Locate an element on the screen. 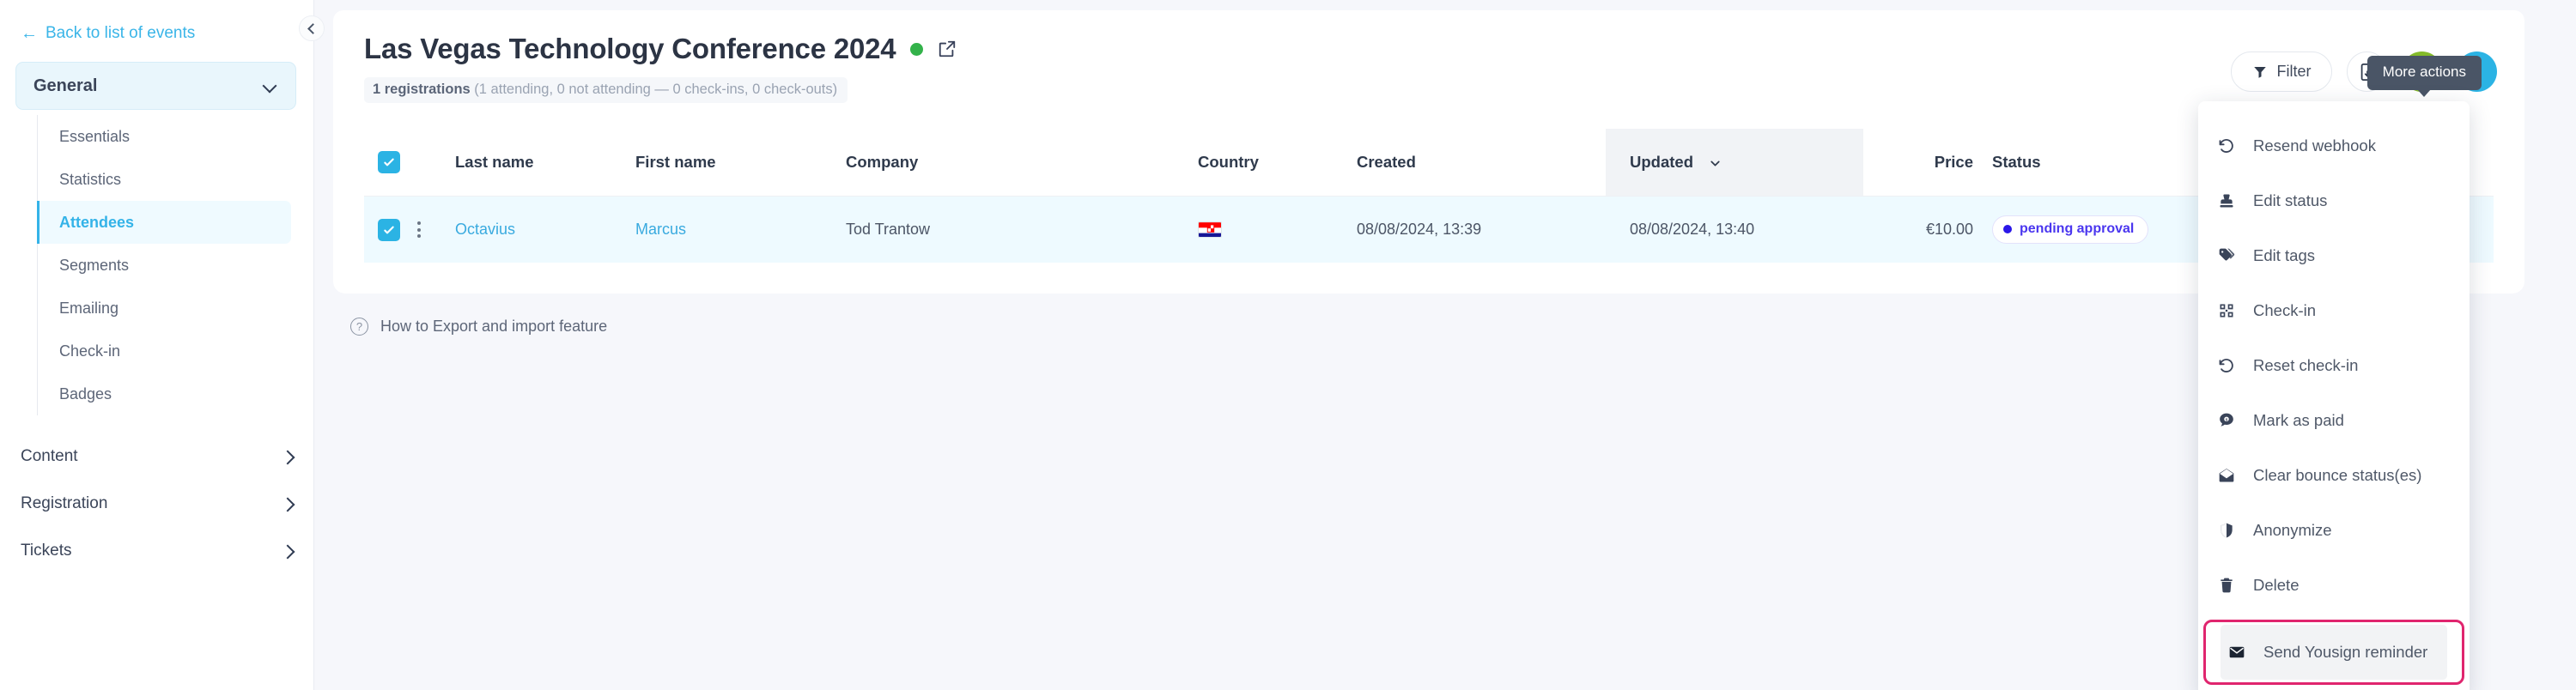 The width and height of the screenshot is (2576, 690). column-header-first-name: First name is located at coordinates (740, 163).